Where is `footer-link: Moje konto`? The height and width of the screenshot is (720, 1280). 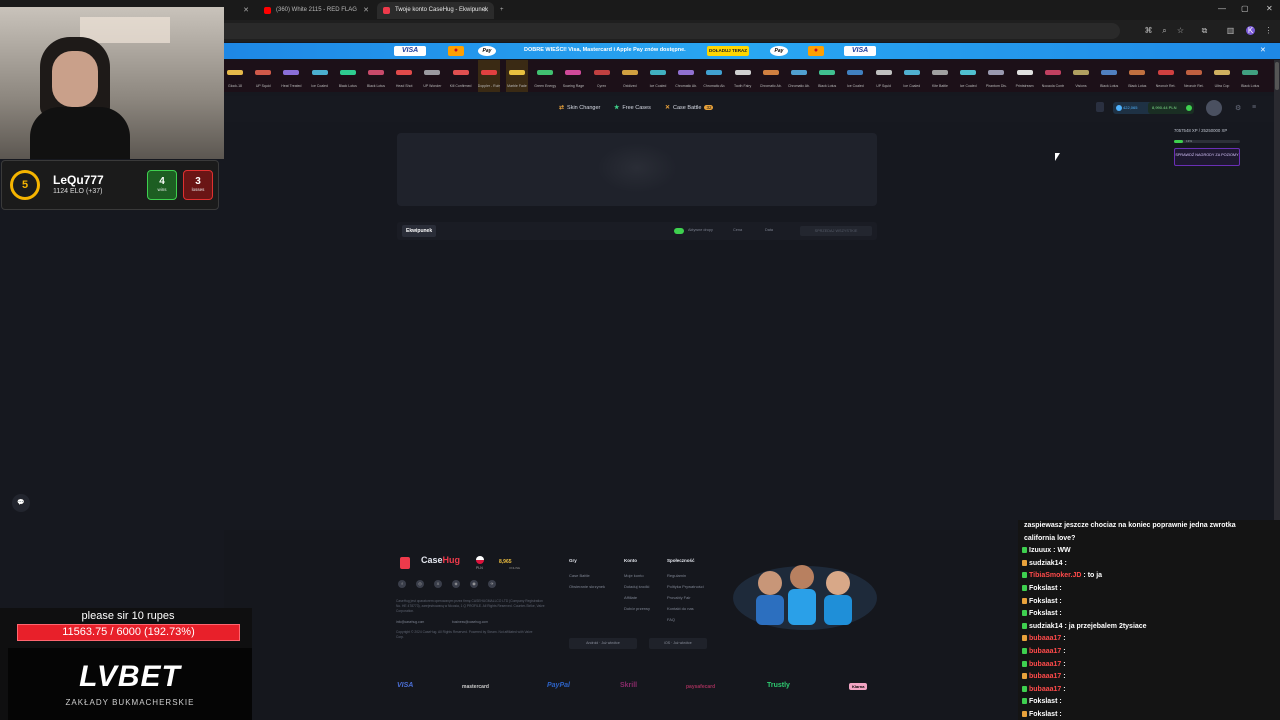 footer-link: Moje konto is located at coordinates (634, 575).